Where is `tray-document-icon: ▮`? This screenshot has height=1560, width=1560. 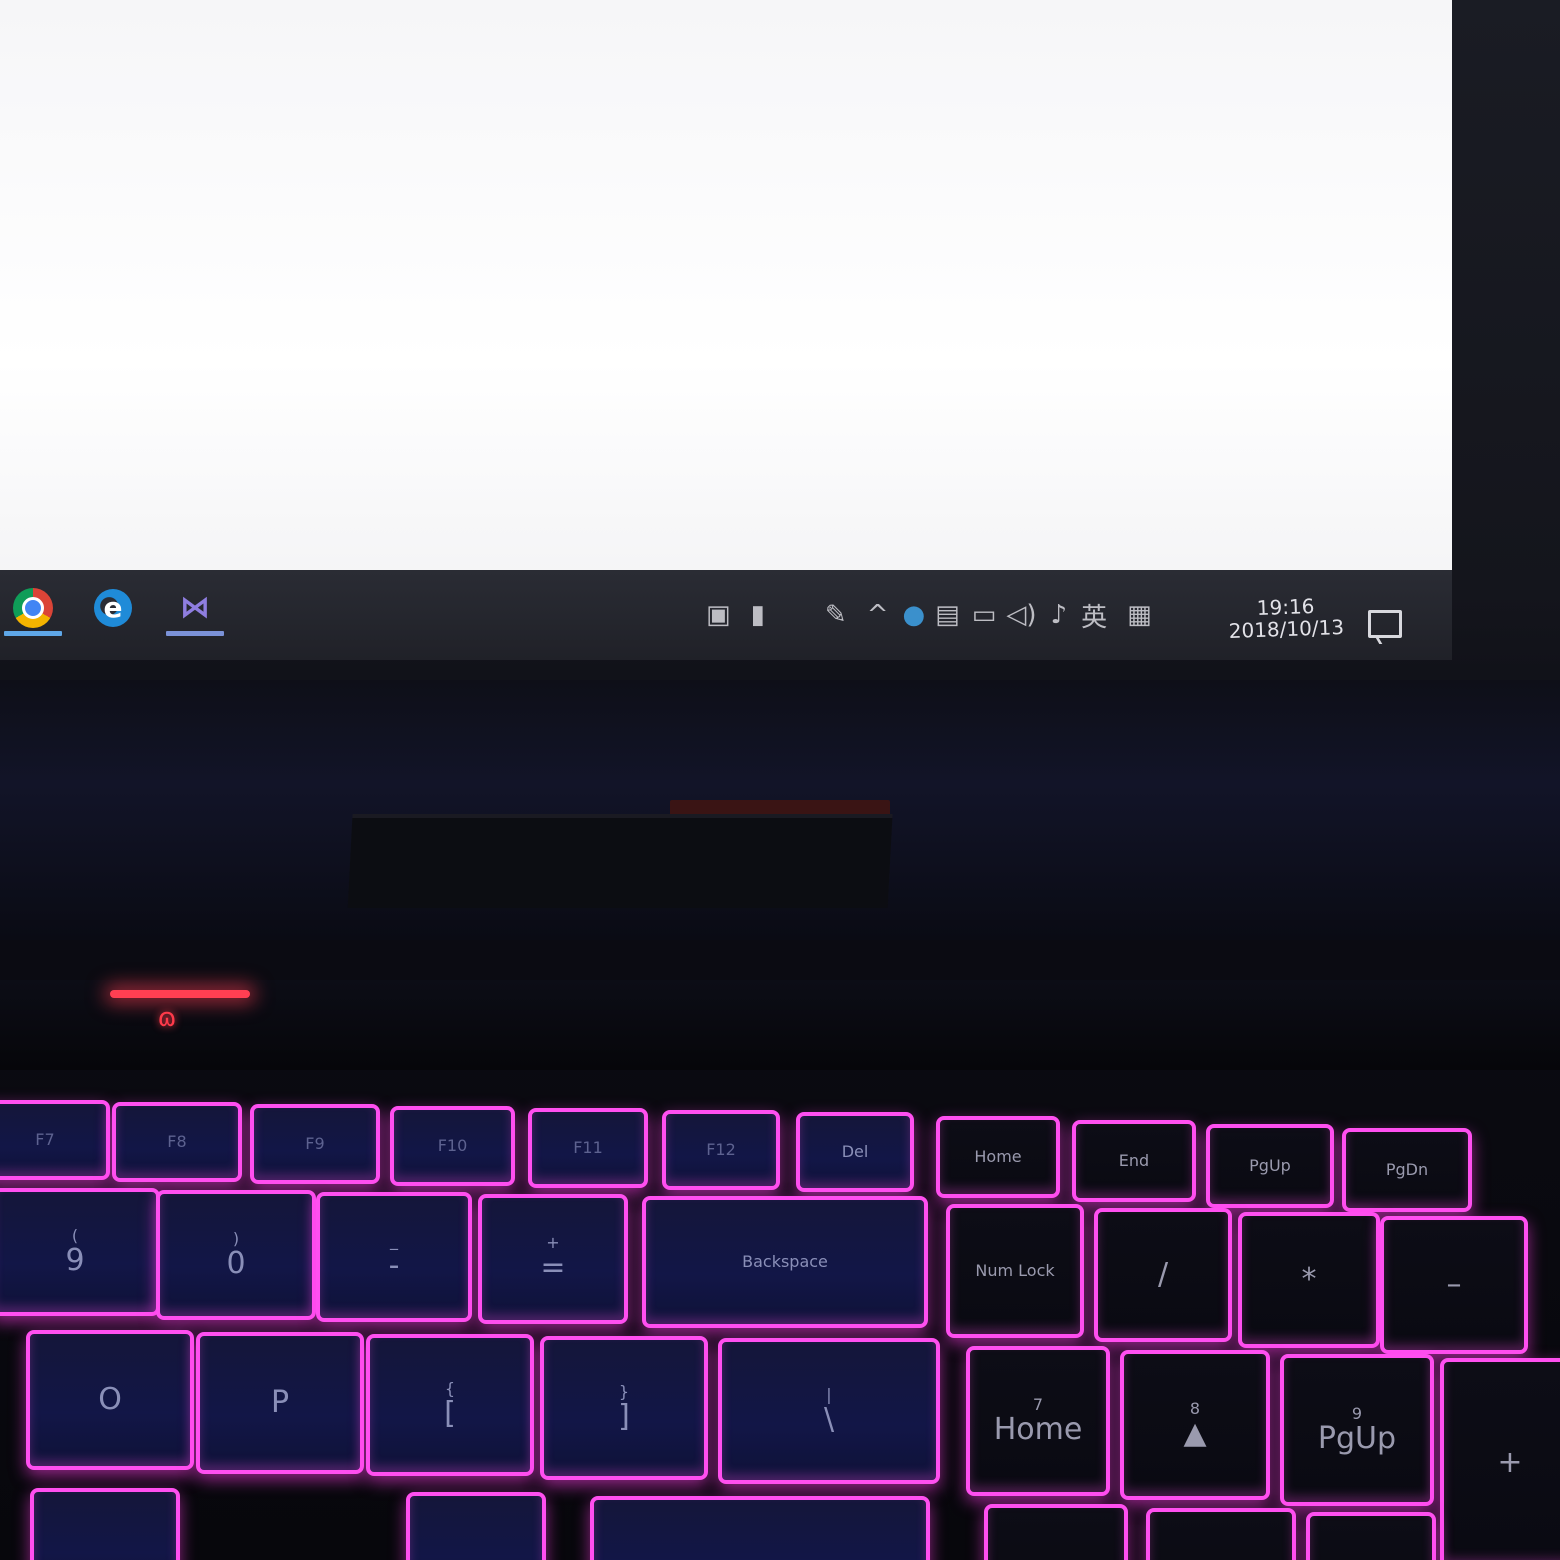
tray-document-icon: ▮ is located at coordinates (758, 615).